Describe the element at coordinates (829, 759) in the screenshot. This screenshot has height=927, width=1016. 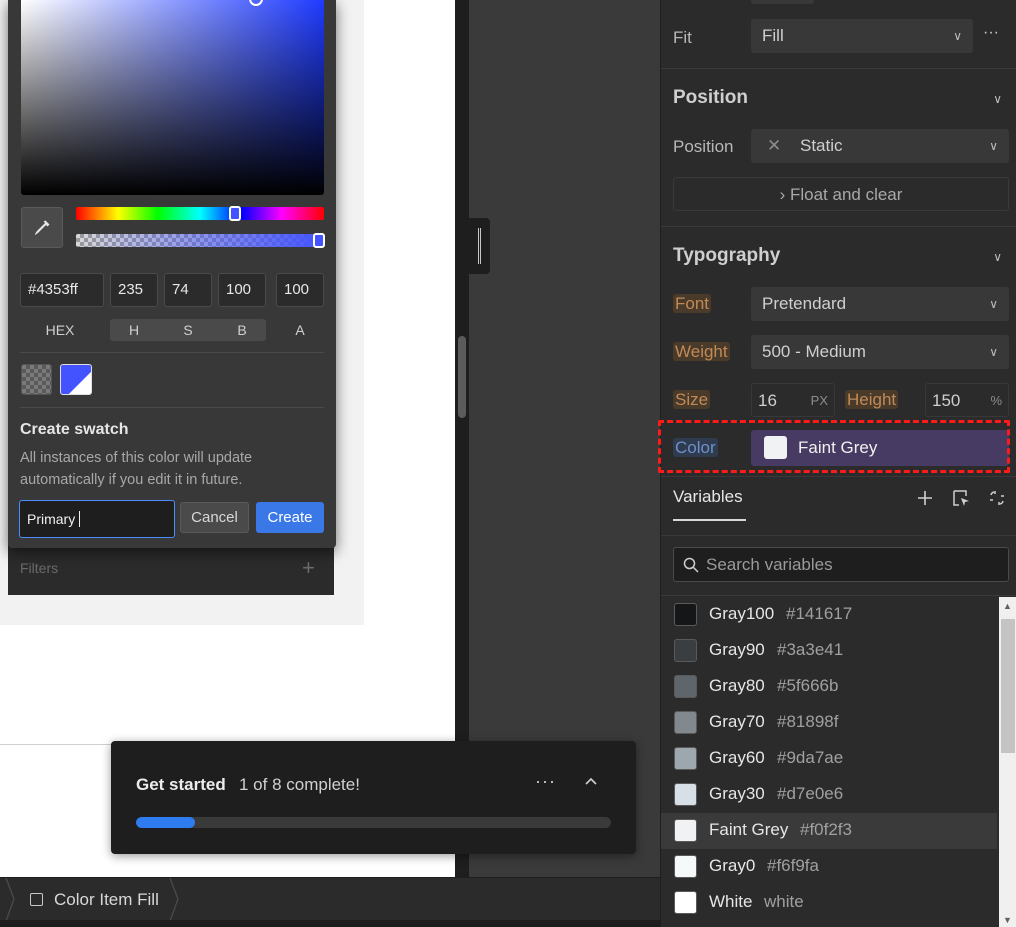
I see `list-item: Gray60 #9da7ae` at that location.